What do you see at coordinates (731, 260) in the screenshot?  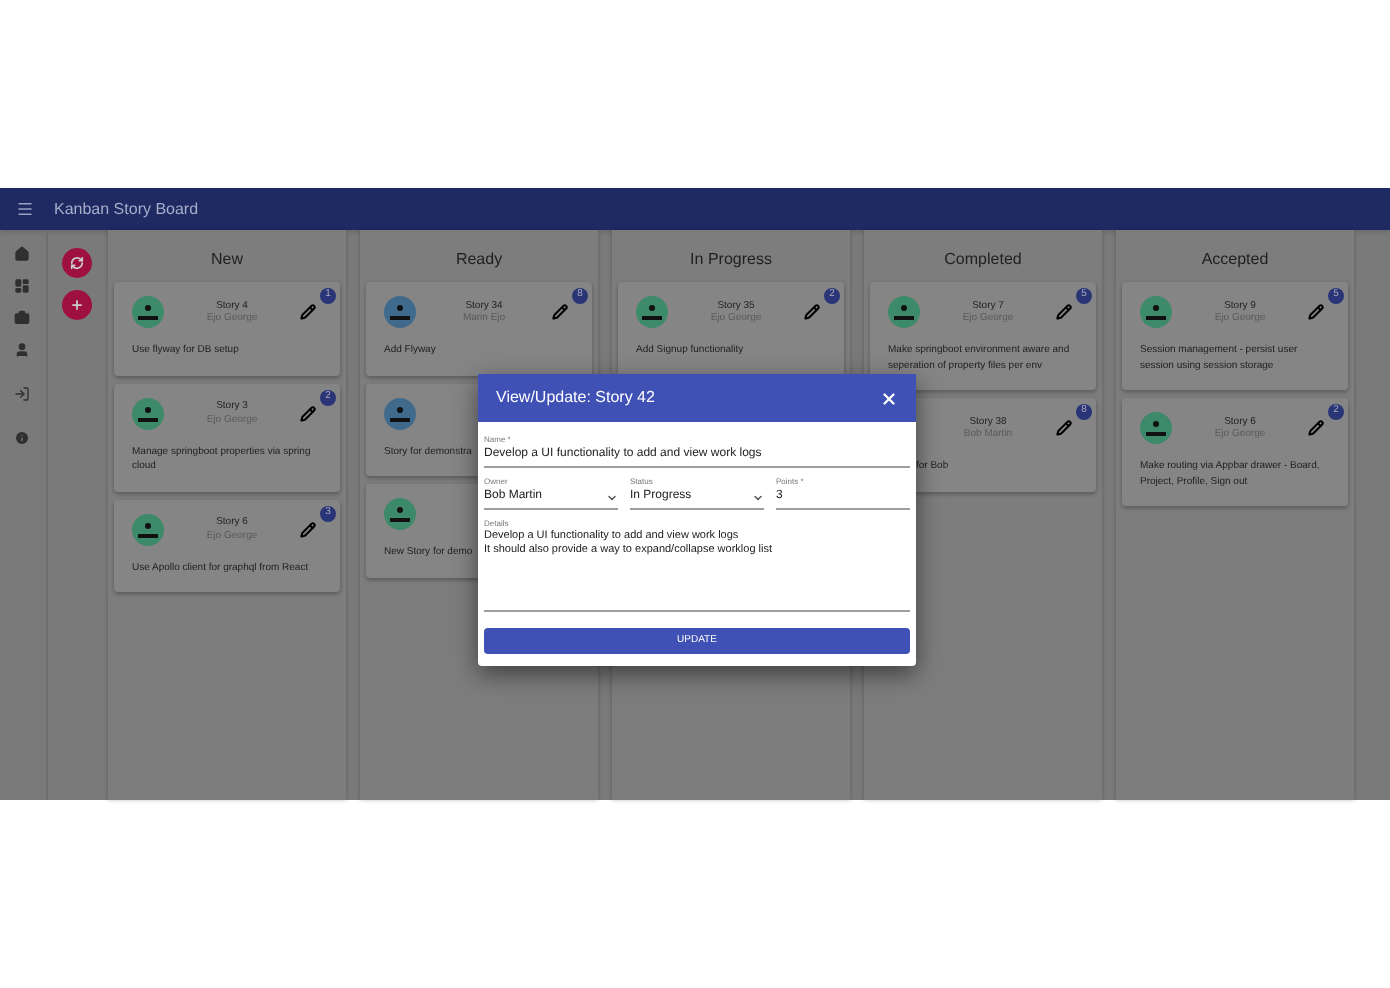 I see `column-title: In Progress` at bounding box center [731, 260].